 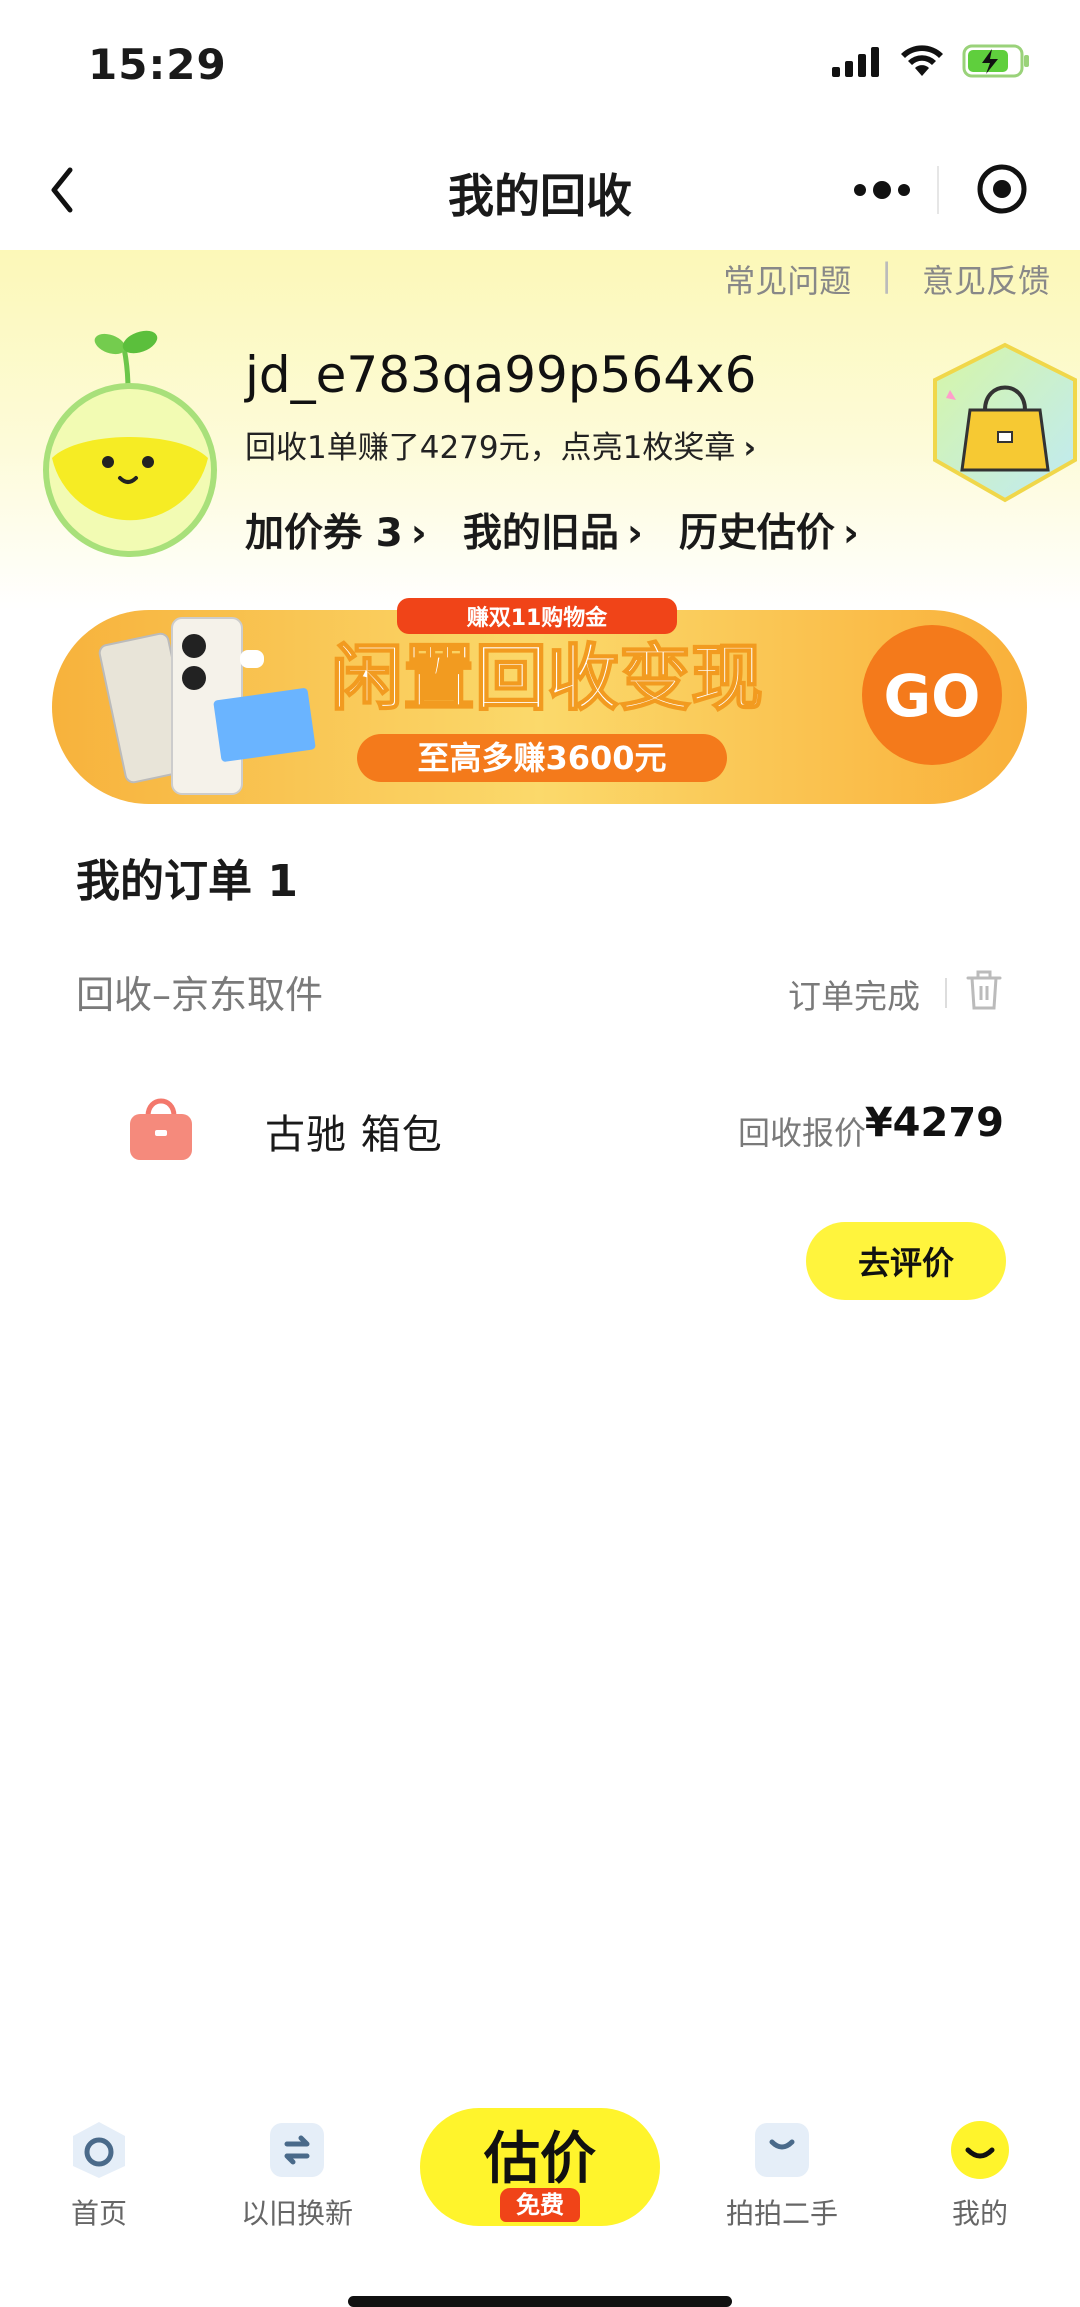 What do you see at coordinates (984, 990) in the screenshot?
I see `trash-icon` at bounding box center [984, 990].